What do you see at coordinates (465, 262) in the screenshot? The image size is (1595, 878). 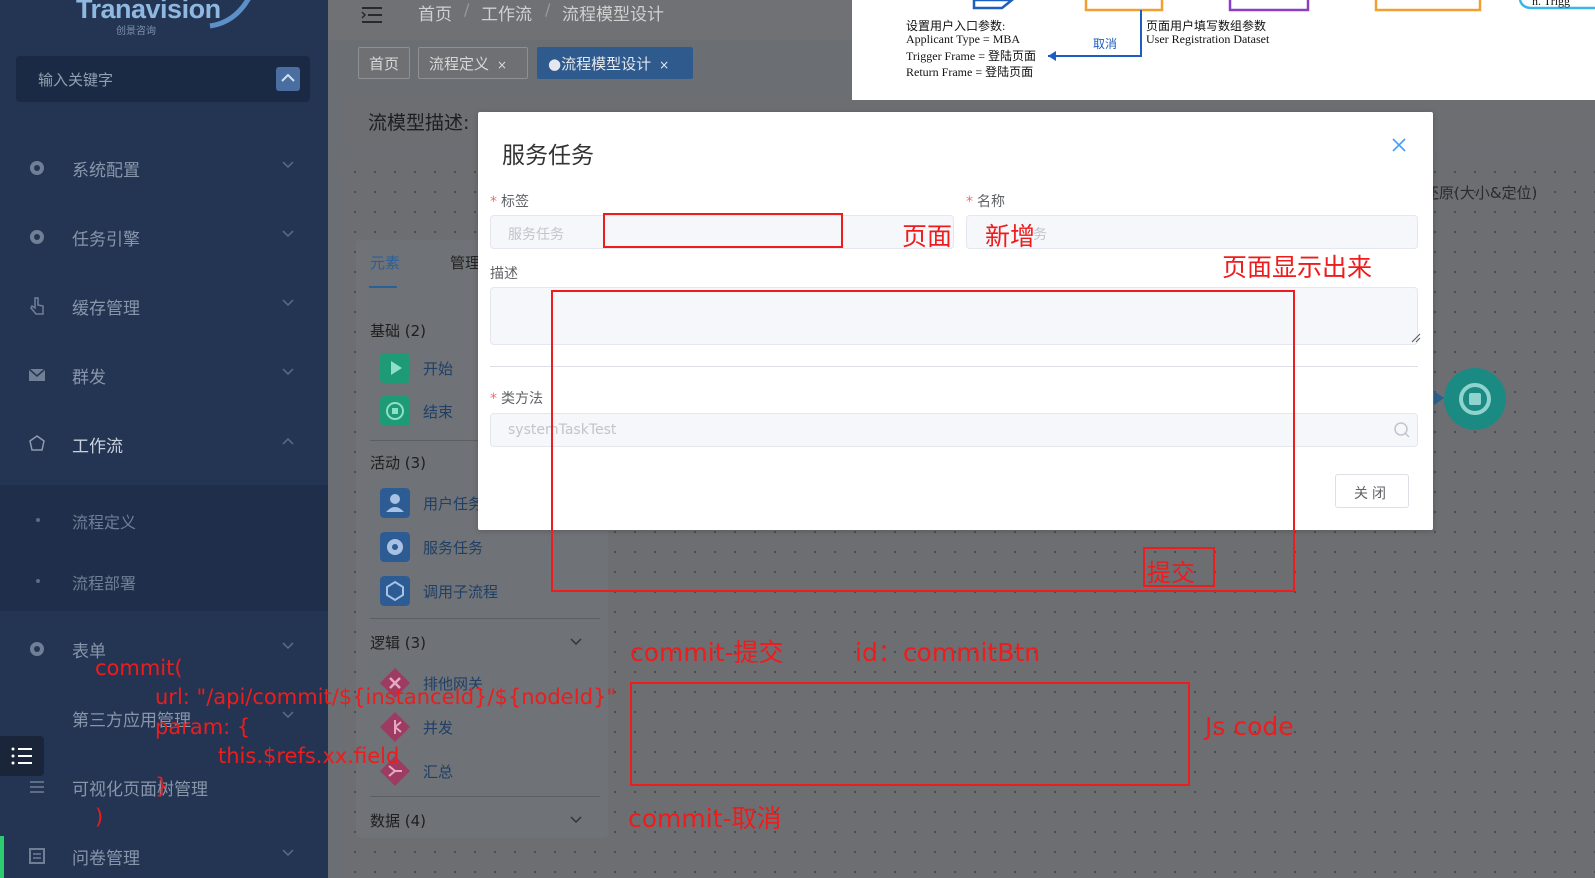 I see `palette-tab-manage: 管理` at bounding box center [465, 262].